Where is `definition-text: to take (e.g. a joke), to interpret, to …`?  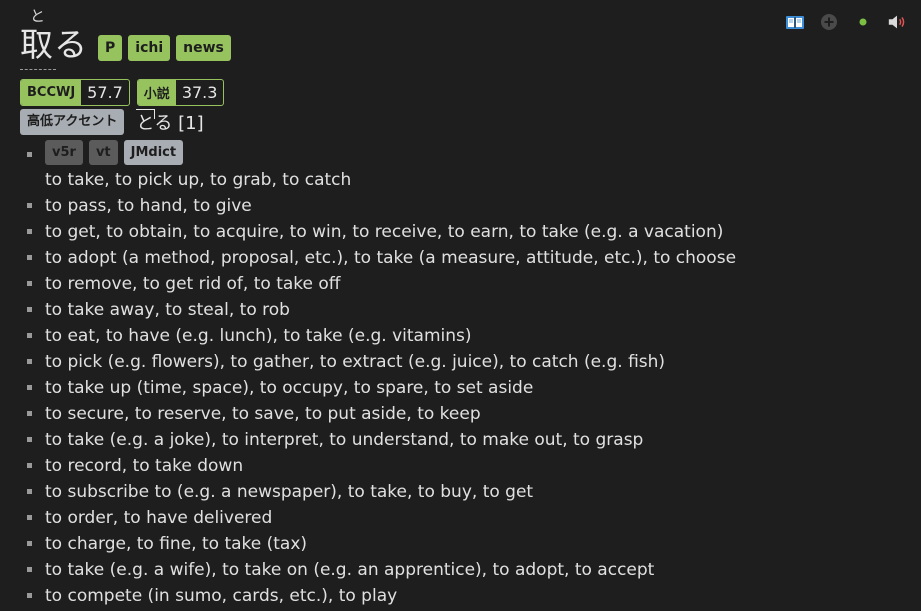
definition-text: to take (e.g. a joke), to interpret, to … is located at coordinates (344, 440).